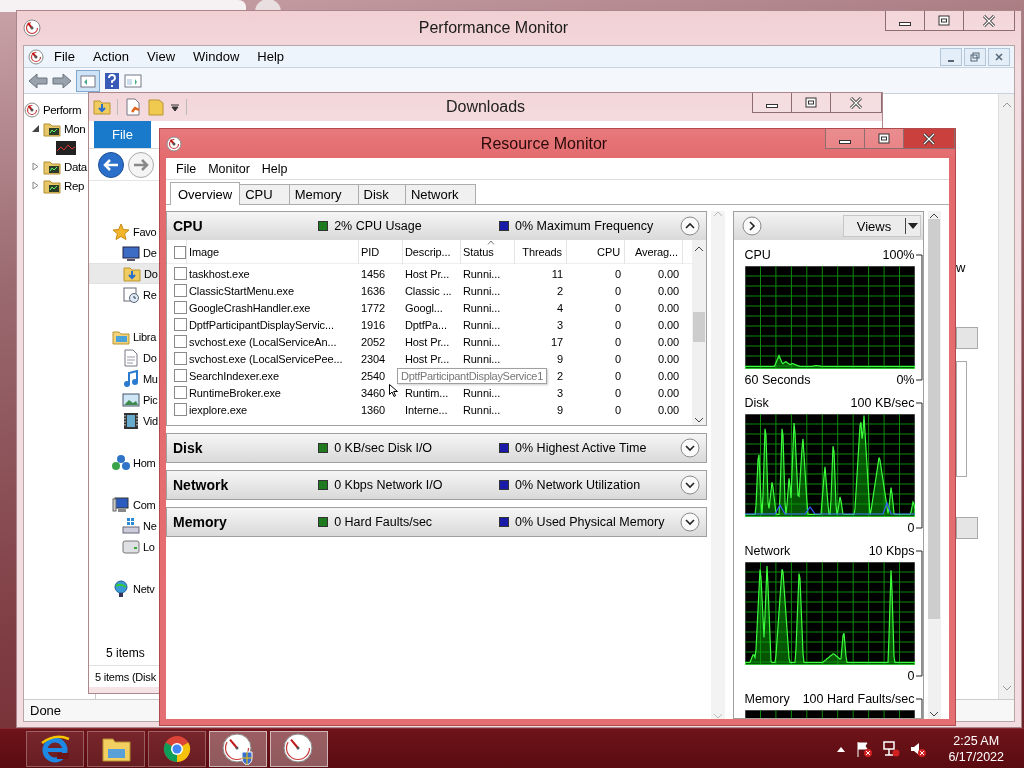  Describe the element at coordinates (542, 252) in the screenshot. I see `column-header: Threads` at that location.